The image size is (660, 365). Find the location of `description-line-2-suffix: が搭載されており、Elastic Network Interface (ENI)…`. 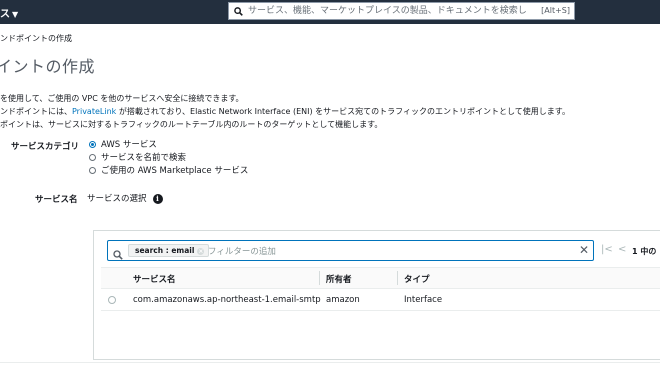

description-line-2-suffix: が搭載されており、Elastic Network Interface (ENI)… is located at coordinates (343, 111).